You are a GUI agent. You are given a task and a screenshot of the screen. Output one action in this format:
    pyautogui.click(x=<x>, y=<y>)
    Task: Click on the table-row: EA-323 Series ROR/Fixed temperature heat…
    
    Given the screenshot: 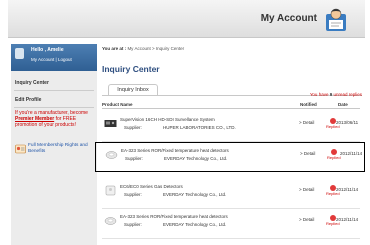 What is the action you would take?
    pyautogui.click(x=231, y=224)
    